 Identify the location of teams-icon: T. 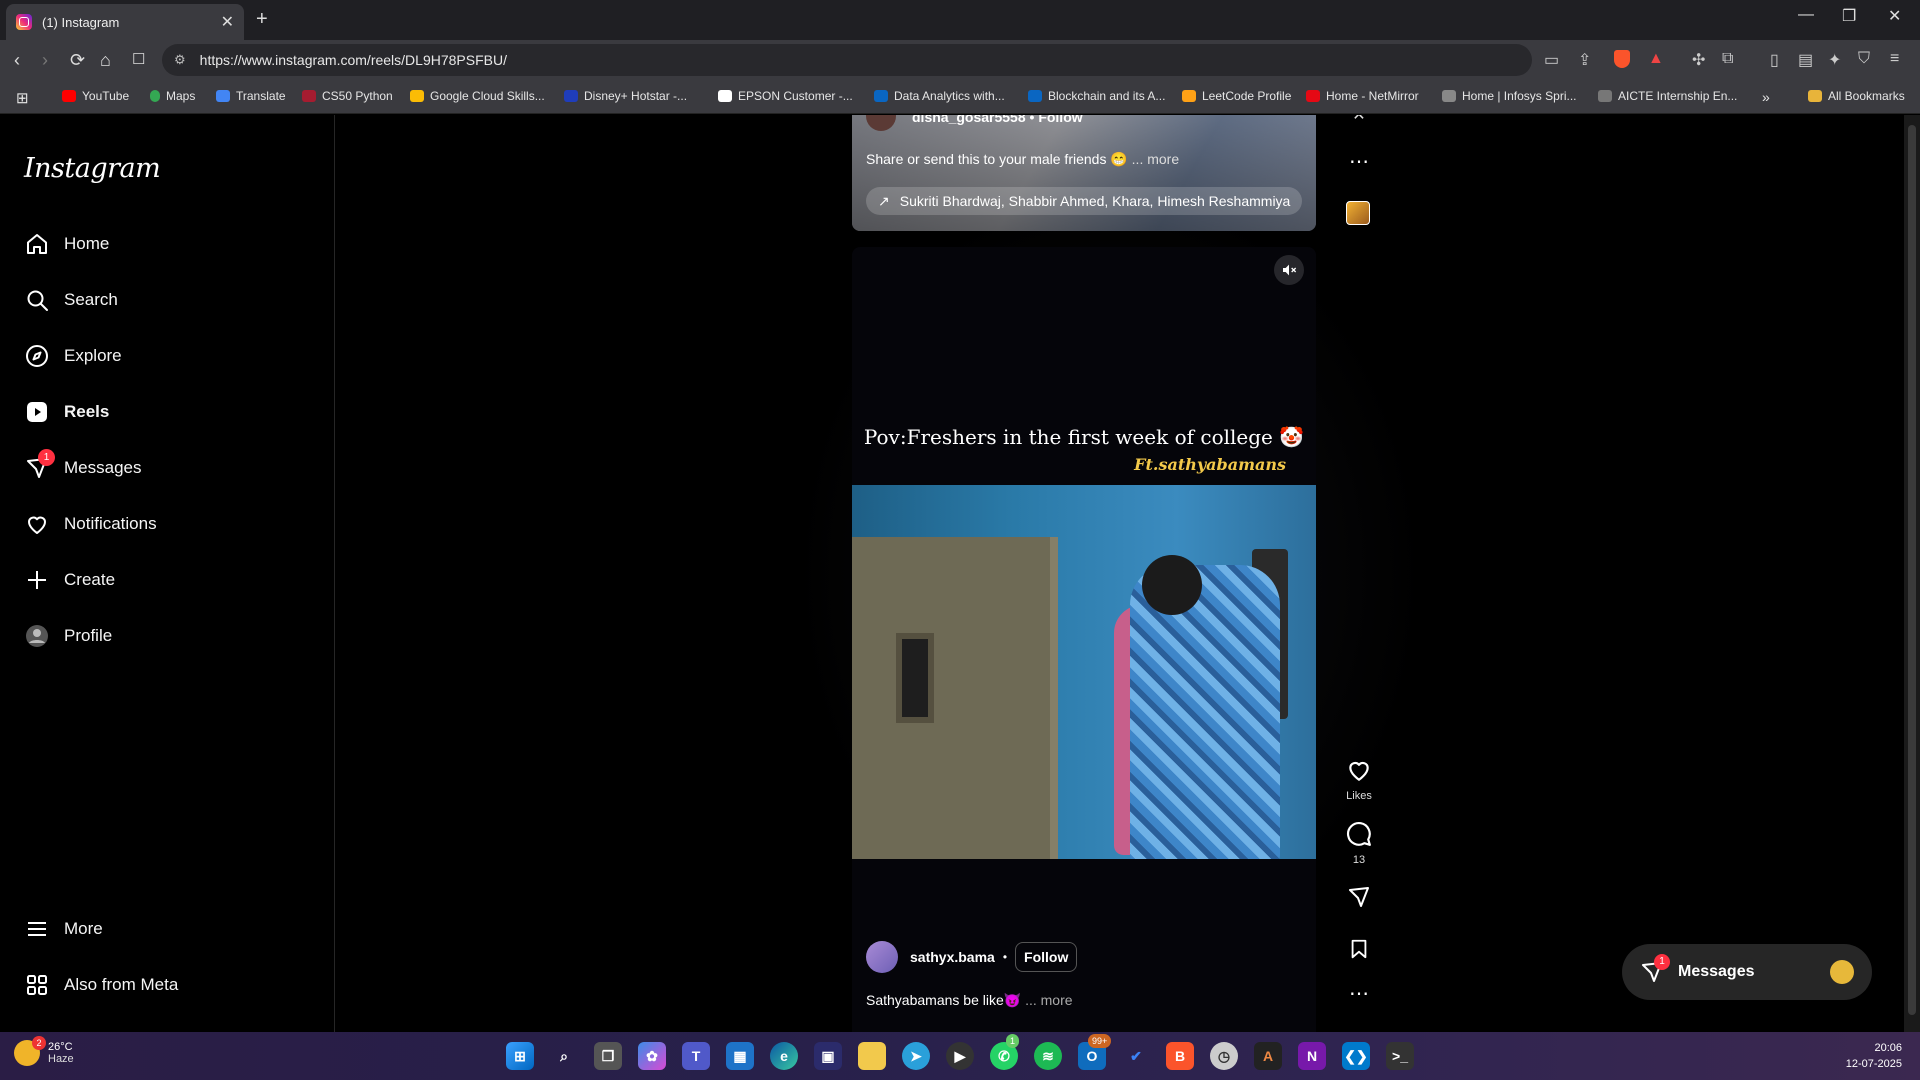
(696, 1056).